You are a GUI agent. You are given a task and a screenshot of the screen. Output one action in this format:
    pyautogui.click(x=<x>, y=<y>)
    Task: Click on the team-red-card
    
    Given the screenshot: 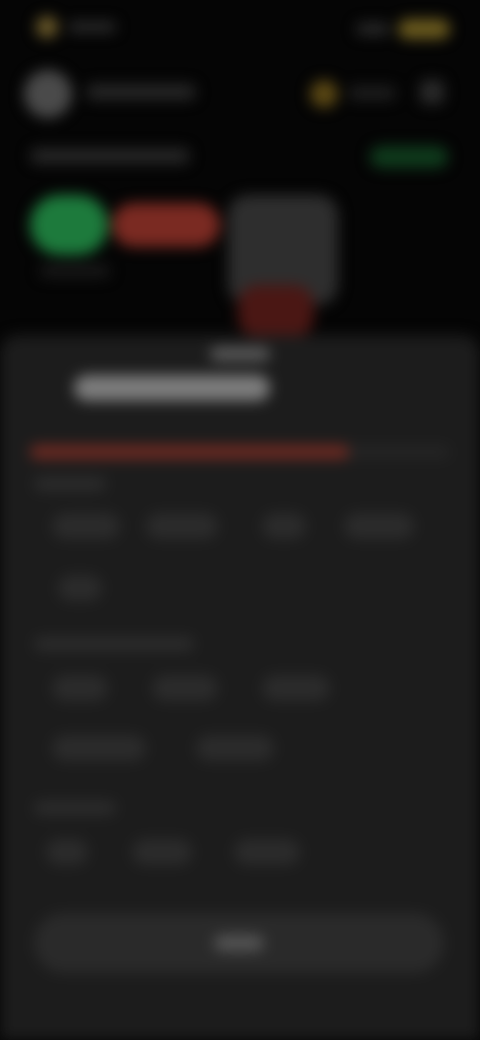 What is the action you would take?
    pyautogui.click(x=166, y=225)
    